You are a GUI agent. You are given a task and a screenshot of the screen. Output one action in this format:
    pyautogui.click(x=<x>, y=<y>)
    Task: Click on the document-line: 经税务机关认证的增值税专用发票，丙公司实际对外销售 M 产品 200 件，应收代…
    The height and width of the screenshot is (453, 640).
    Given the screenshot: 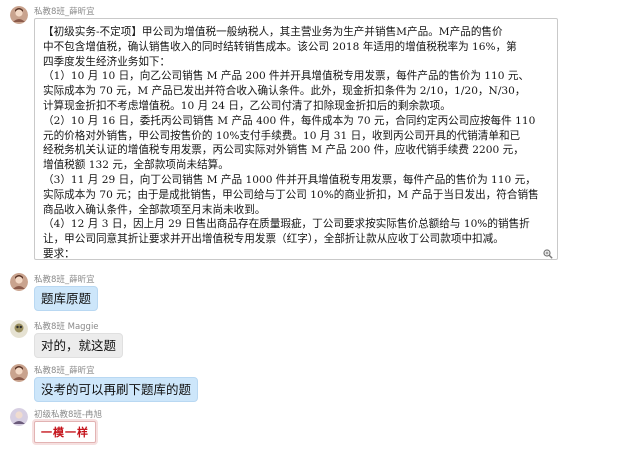 What is the action you would take?
    pyautogui.click(x=283, y=150)
    